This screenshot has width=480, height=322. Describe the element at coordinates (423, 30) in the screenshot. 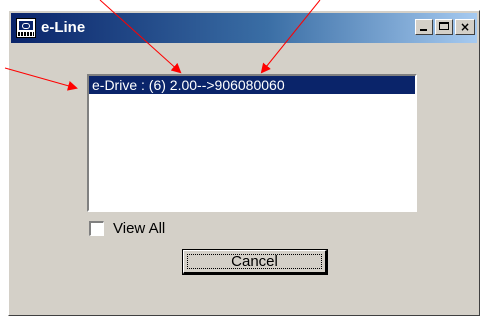

I see `minimize-icon` at that location.